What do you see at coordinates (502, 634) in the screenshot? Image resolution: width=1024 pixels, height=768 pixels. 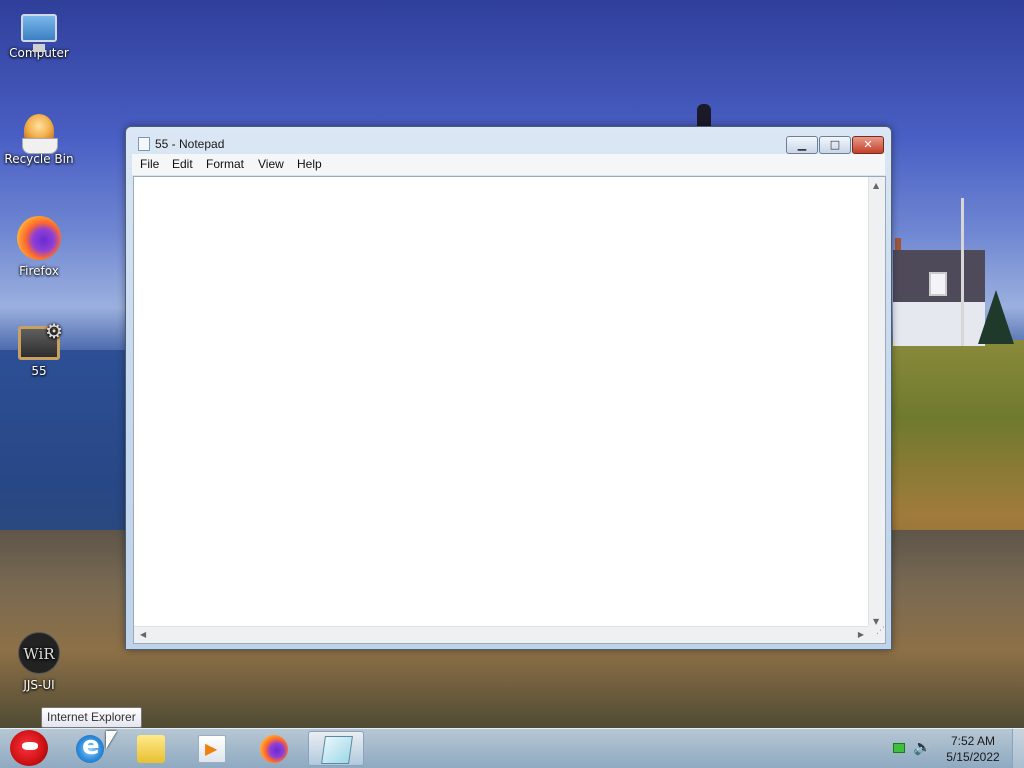 I see `horizontal-scrollbar: ◀ ▶` at bounding box center [502, 634].